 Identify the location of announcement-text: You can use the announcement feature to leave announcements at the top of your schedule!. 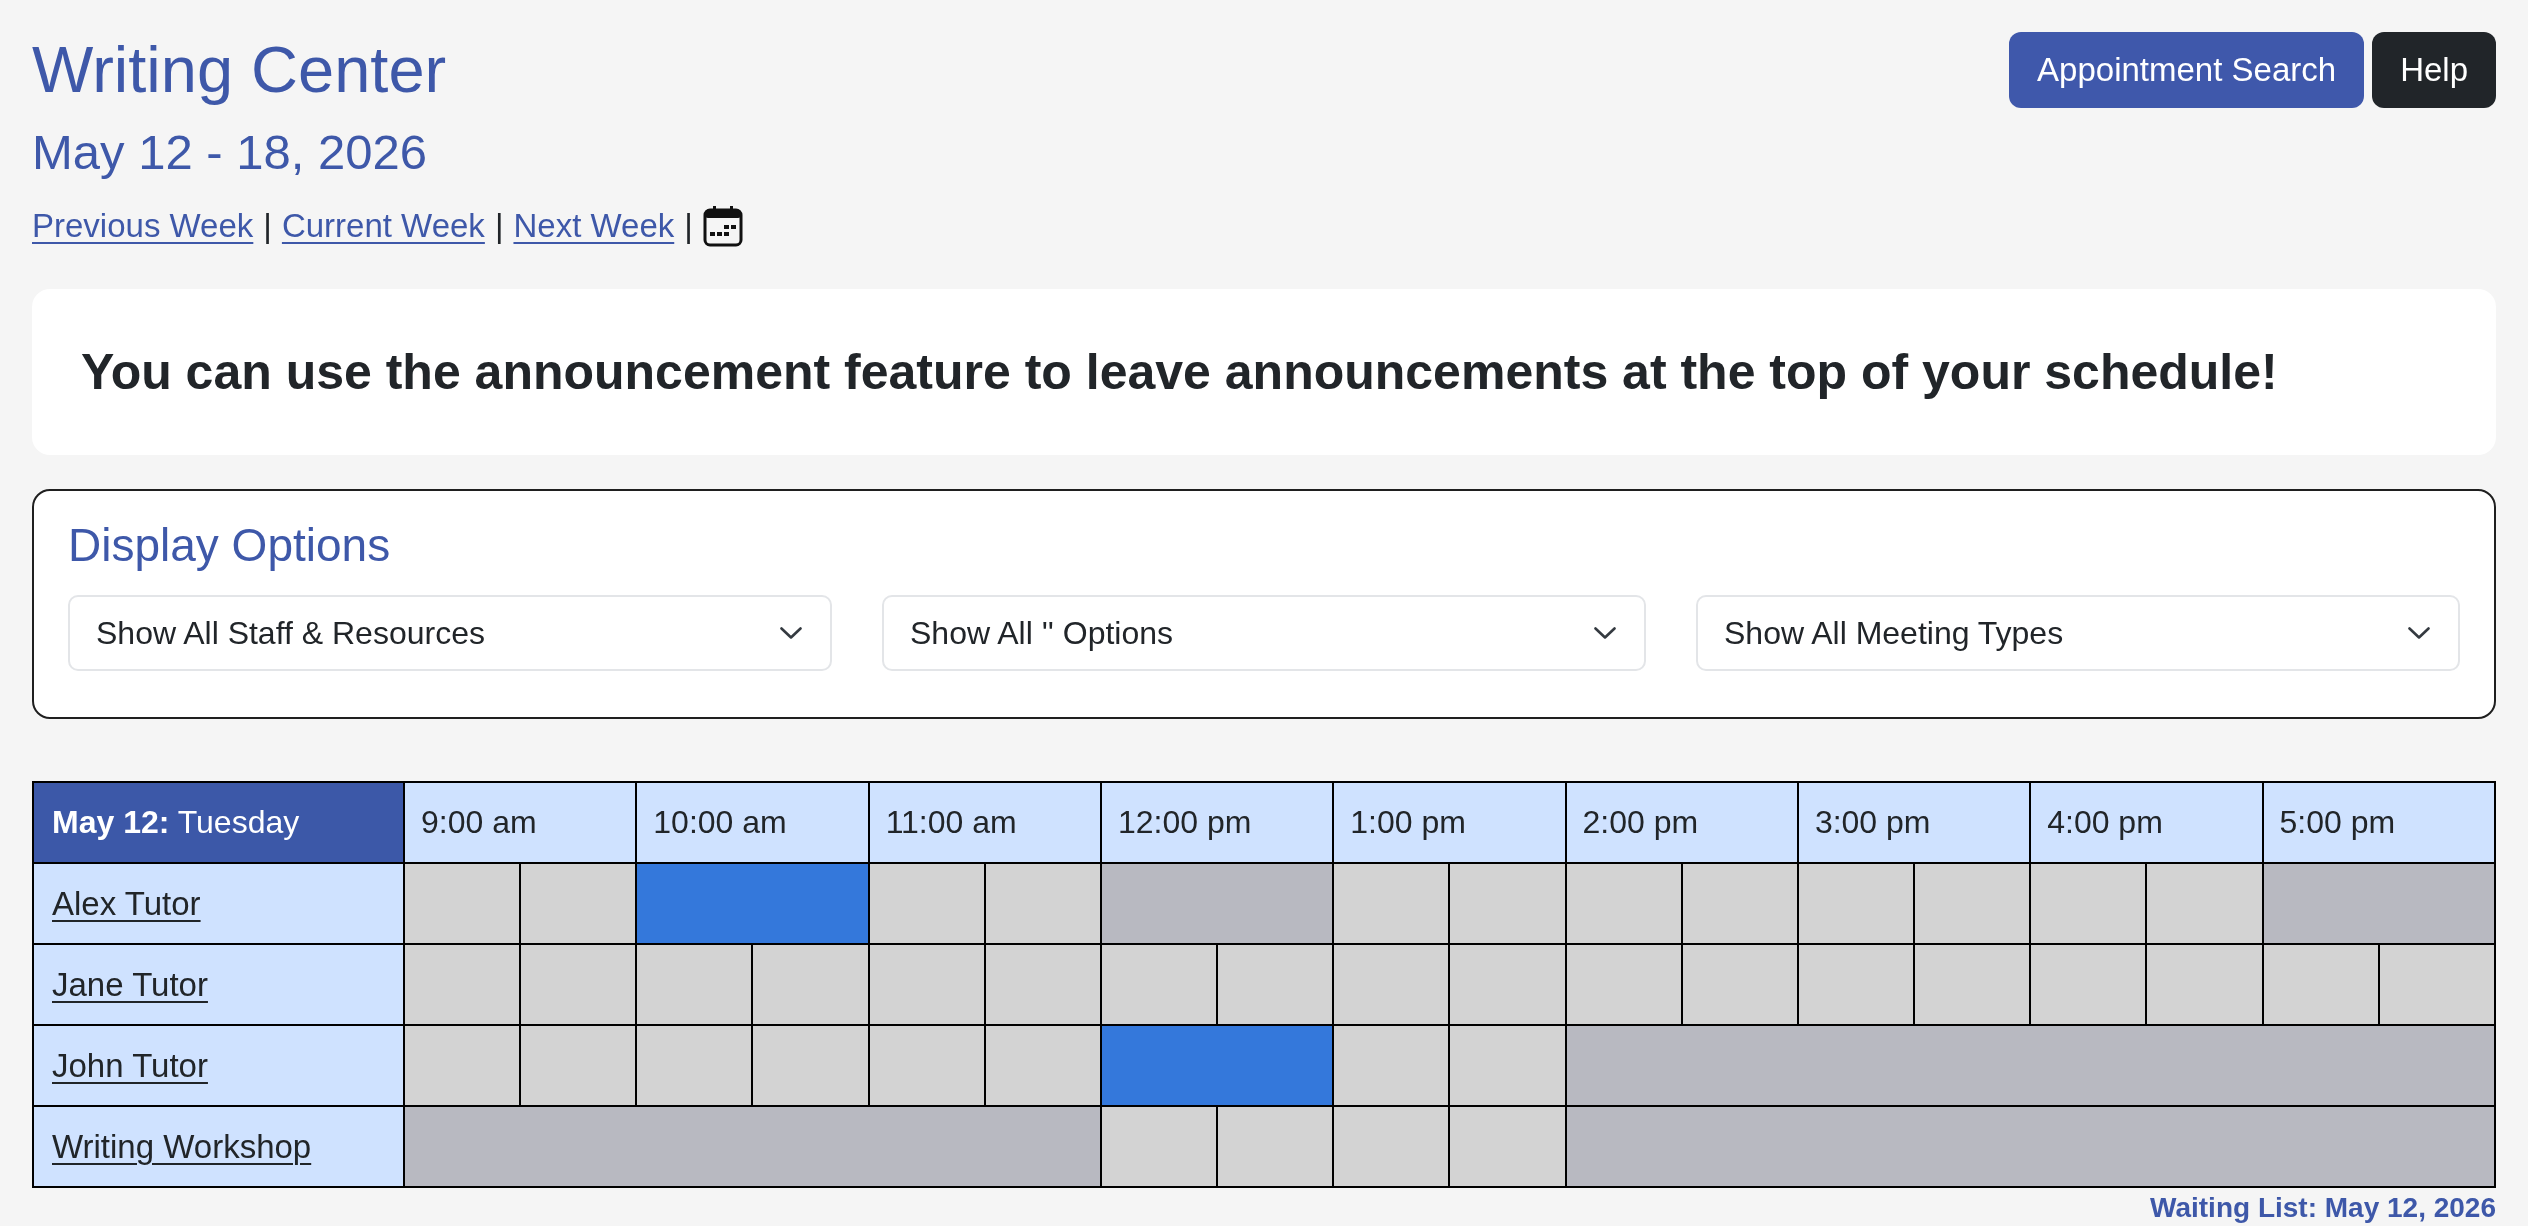
(1179, 372).